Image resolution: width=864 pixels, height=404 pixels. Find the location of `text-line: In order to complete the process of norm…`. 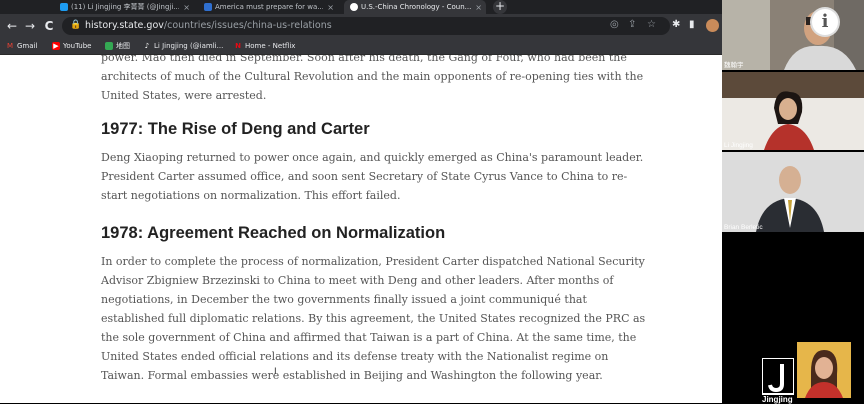

text-line: In order to complete the process of norm… is located at coordinates (373, 261).